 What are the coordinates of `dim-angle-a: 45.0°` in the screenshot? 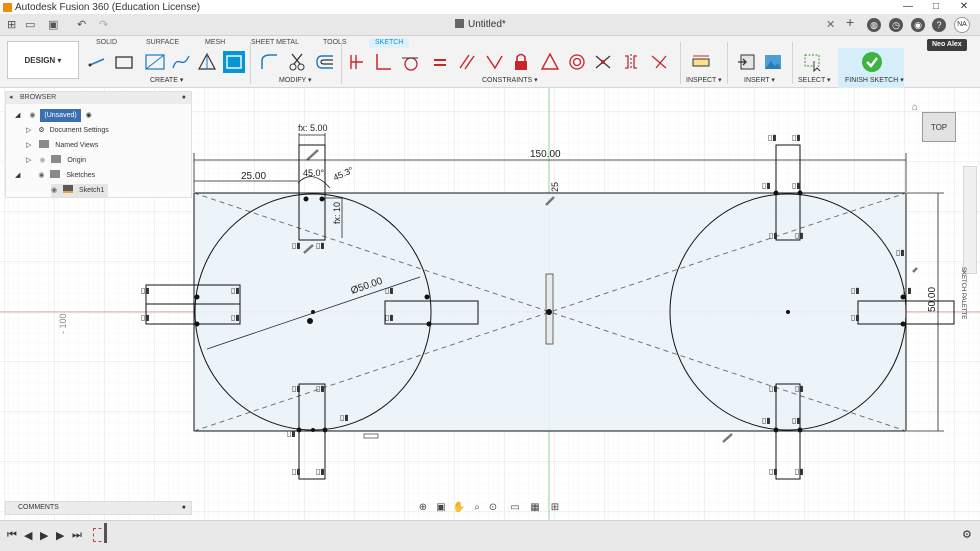 It's located at (314, 173).